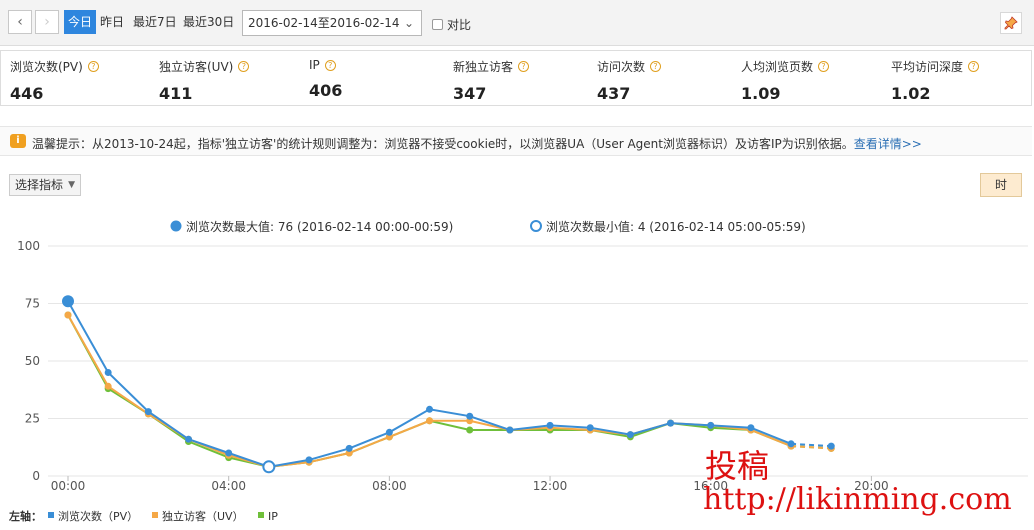 The width and height of the screenshot is (1034, 530). What do you see at coordinates (261, 515) in the screenshot?
I see `legend-swatch-ip` at bounding box center [261, 515].